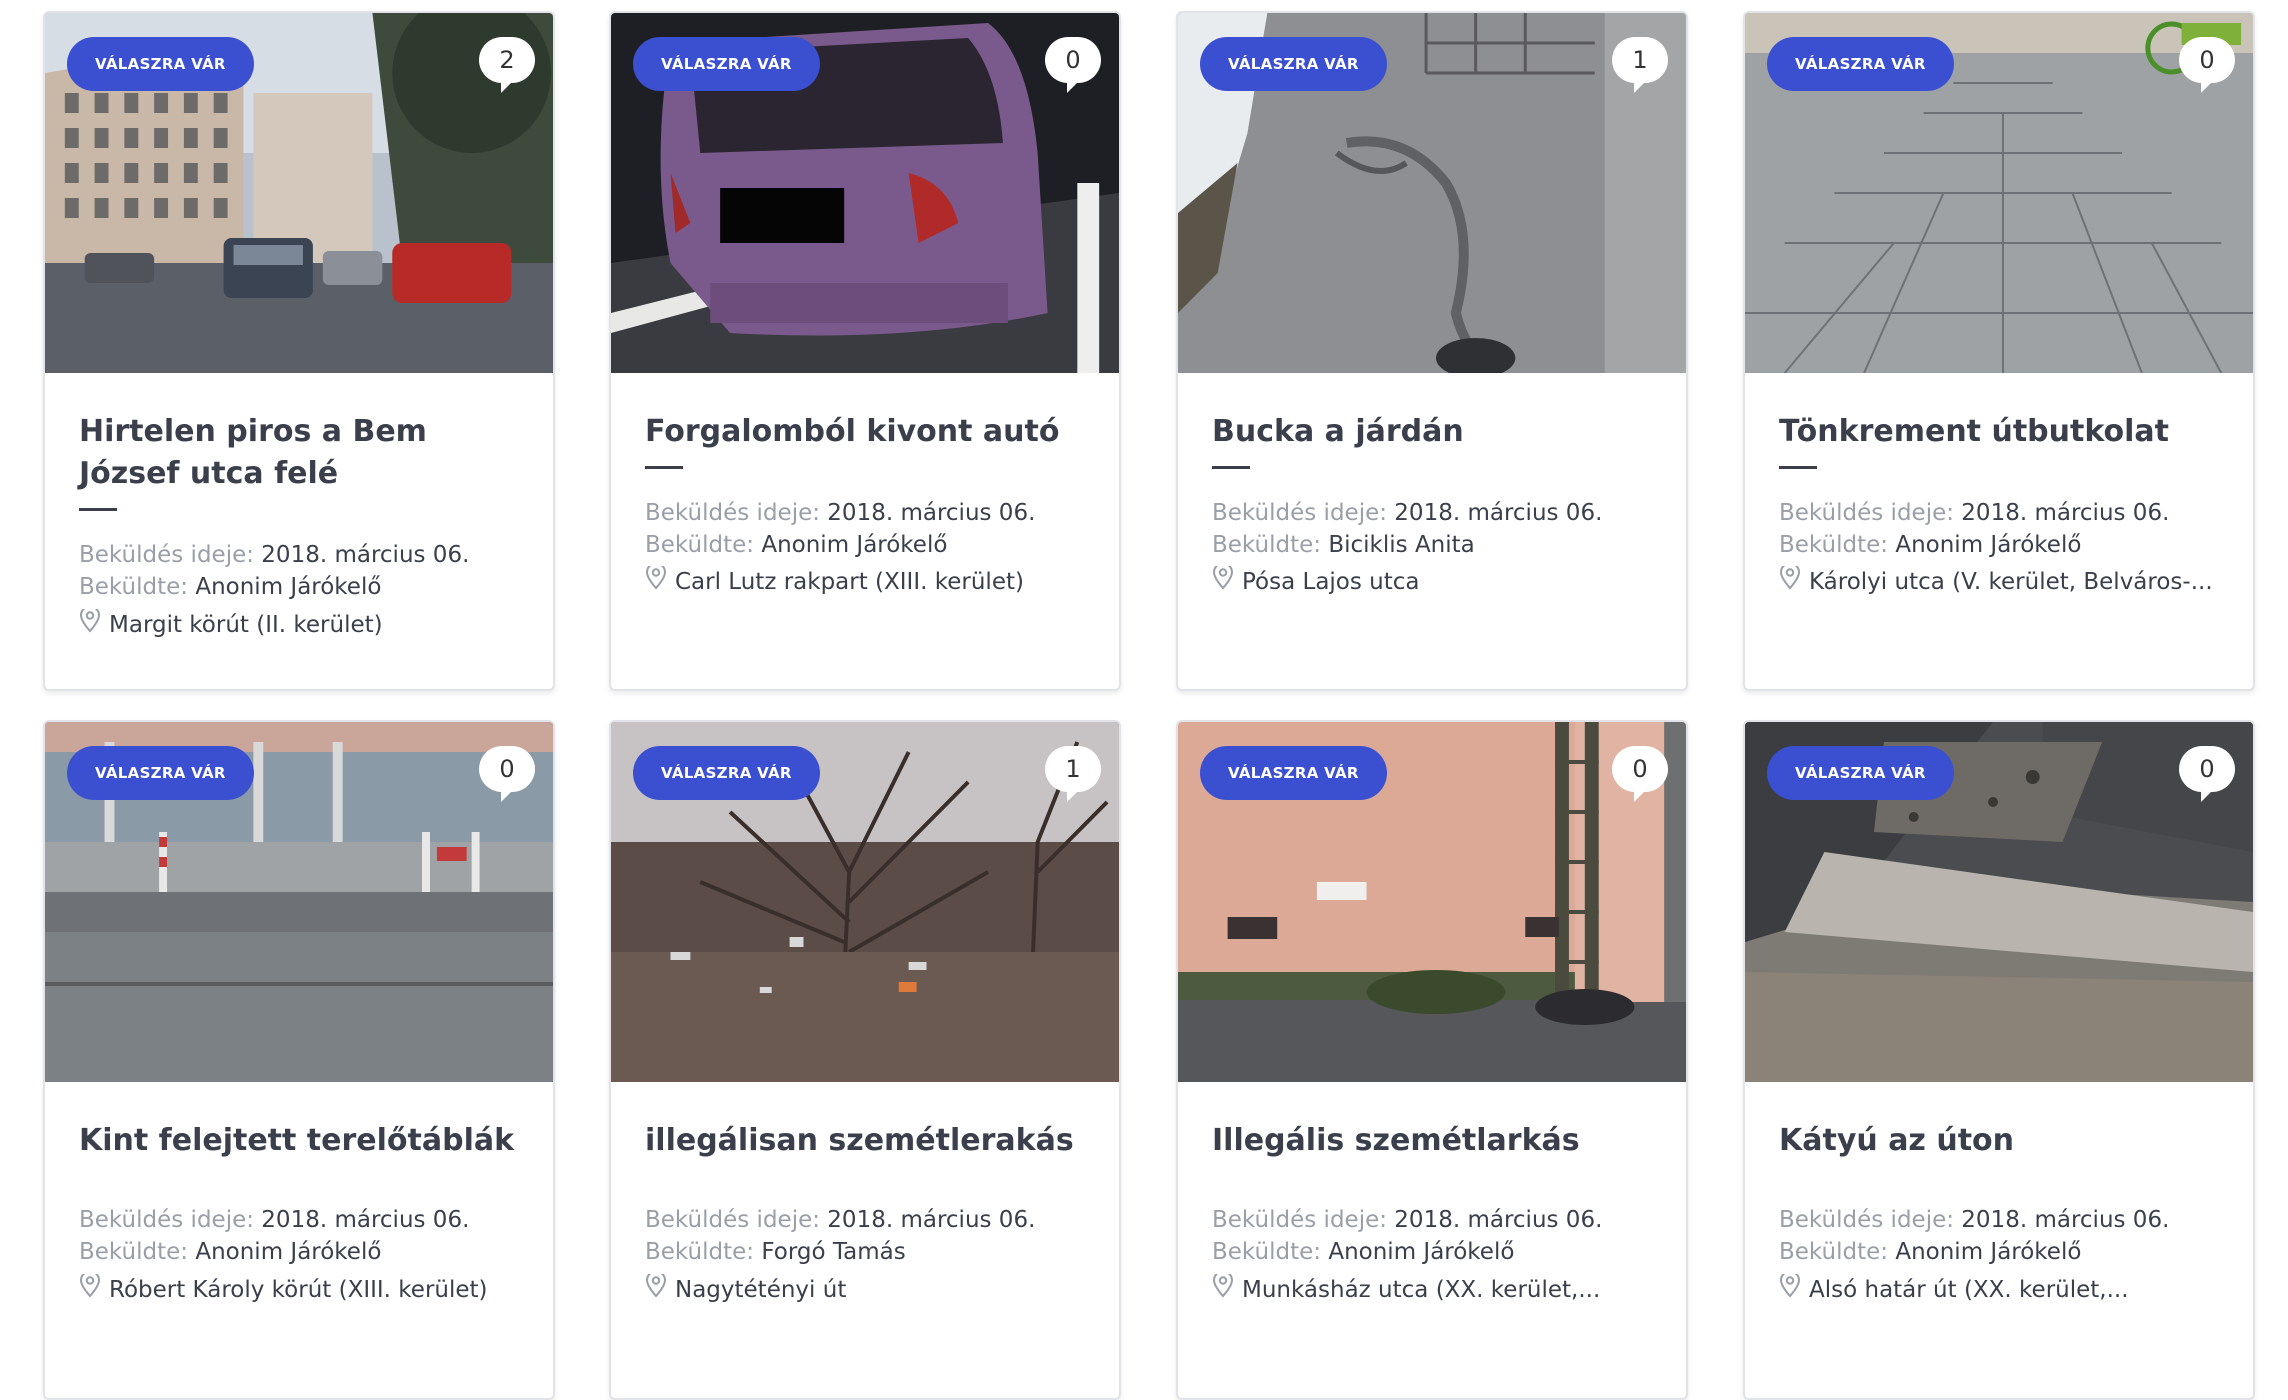  What do you see at coordinates (299, 1141) in the screenshot?
I see `report-title: Kint felejtett terelőtáblák` at bounding box center [299, 1141].